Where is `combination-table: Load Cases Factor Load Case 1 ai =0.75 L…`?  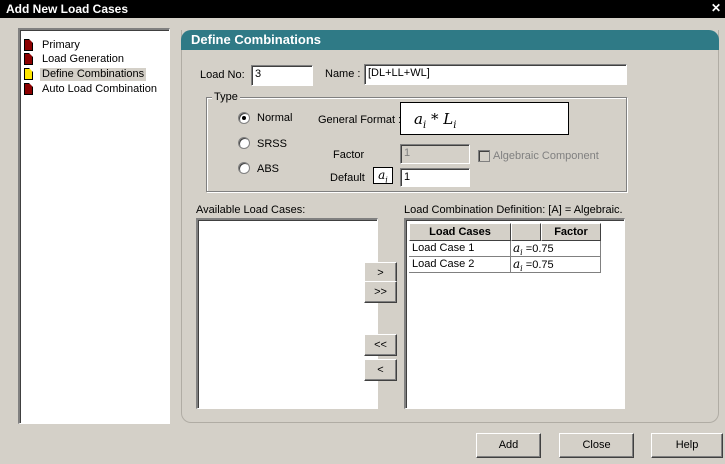
combination-table: Load Cases Factor Load Case 1 ai =0.75 L… is located at coordinates (514, 313).